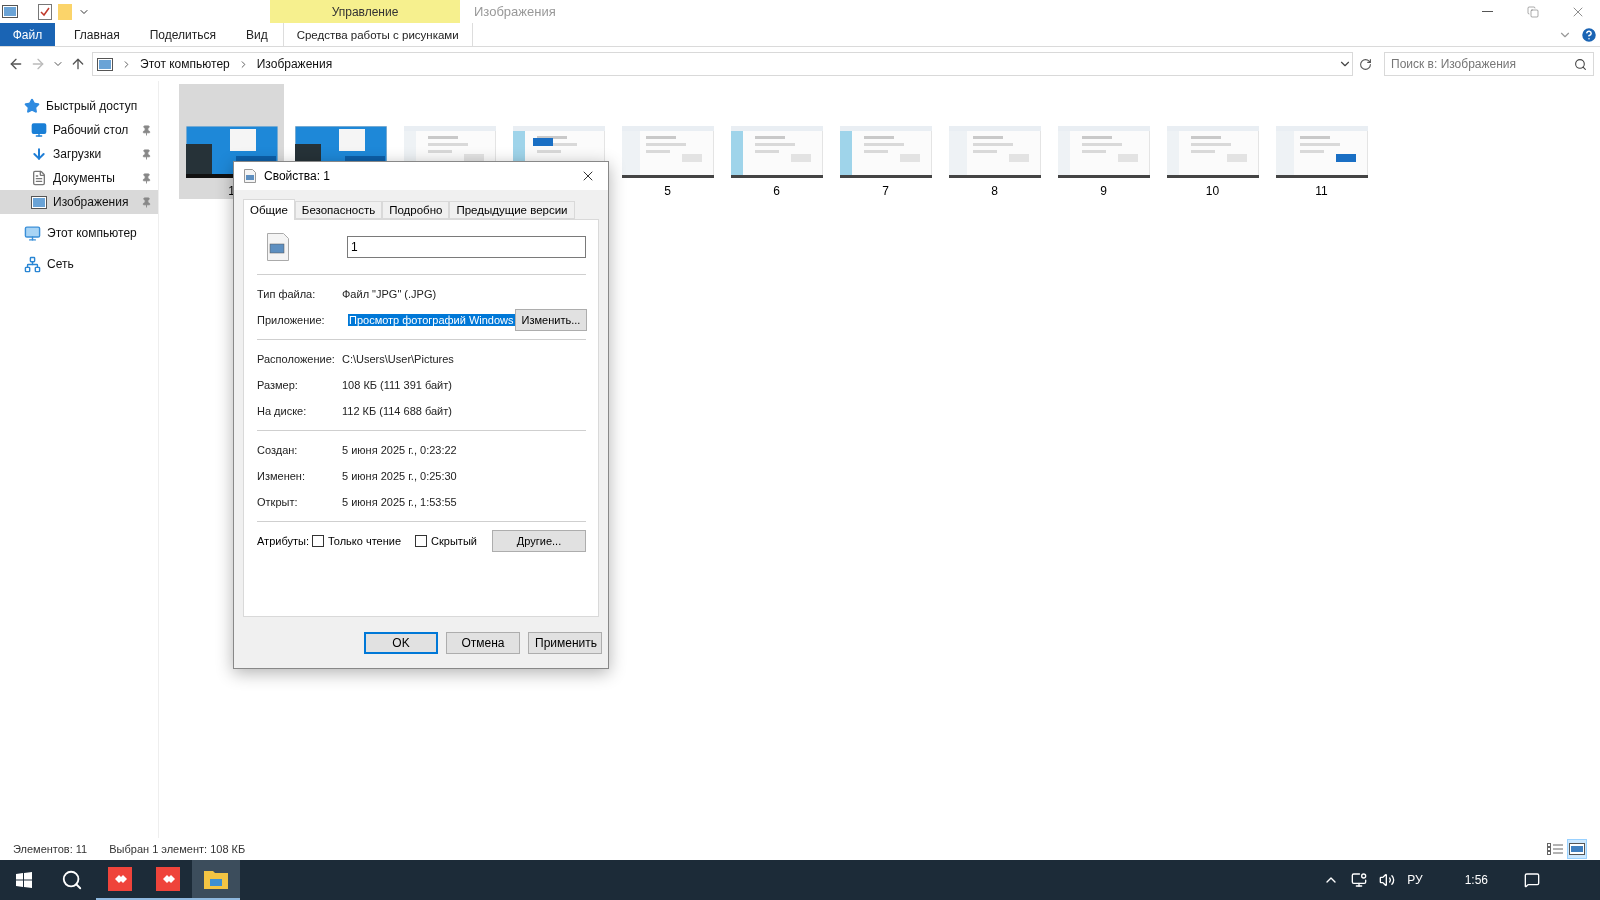 The image size is (1600, 900). I want to click on dialog-button: OK, so click(401, 642).